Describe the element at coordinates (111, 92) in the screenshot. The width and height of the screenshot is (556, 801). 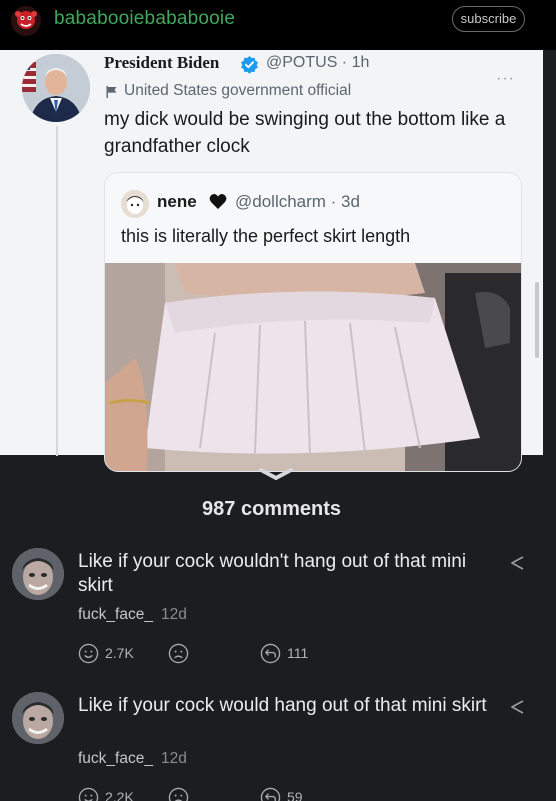
I see `government-flag-icon` at that location.